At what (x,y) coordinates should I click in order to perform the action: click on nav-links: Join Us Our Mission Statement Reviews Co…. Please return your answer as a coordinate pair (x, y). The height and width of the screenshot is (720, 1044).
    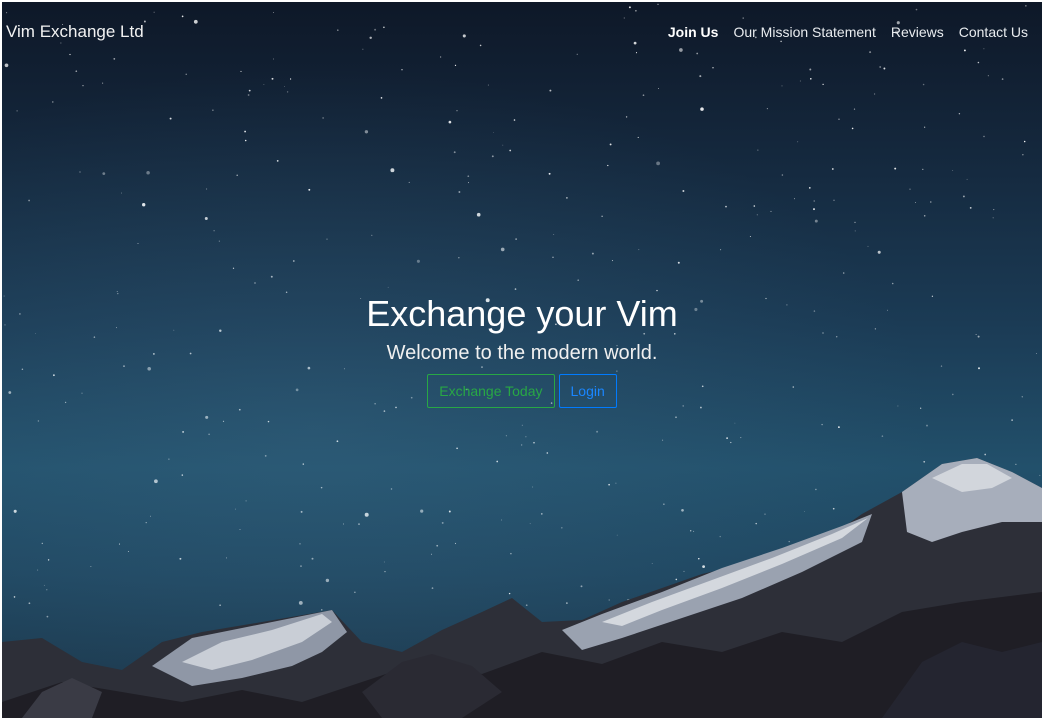
    Looking at the image, I should click on (848, 32).